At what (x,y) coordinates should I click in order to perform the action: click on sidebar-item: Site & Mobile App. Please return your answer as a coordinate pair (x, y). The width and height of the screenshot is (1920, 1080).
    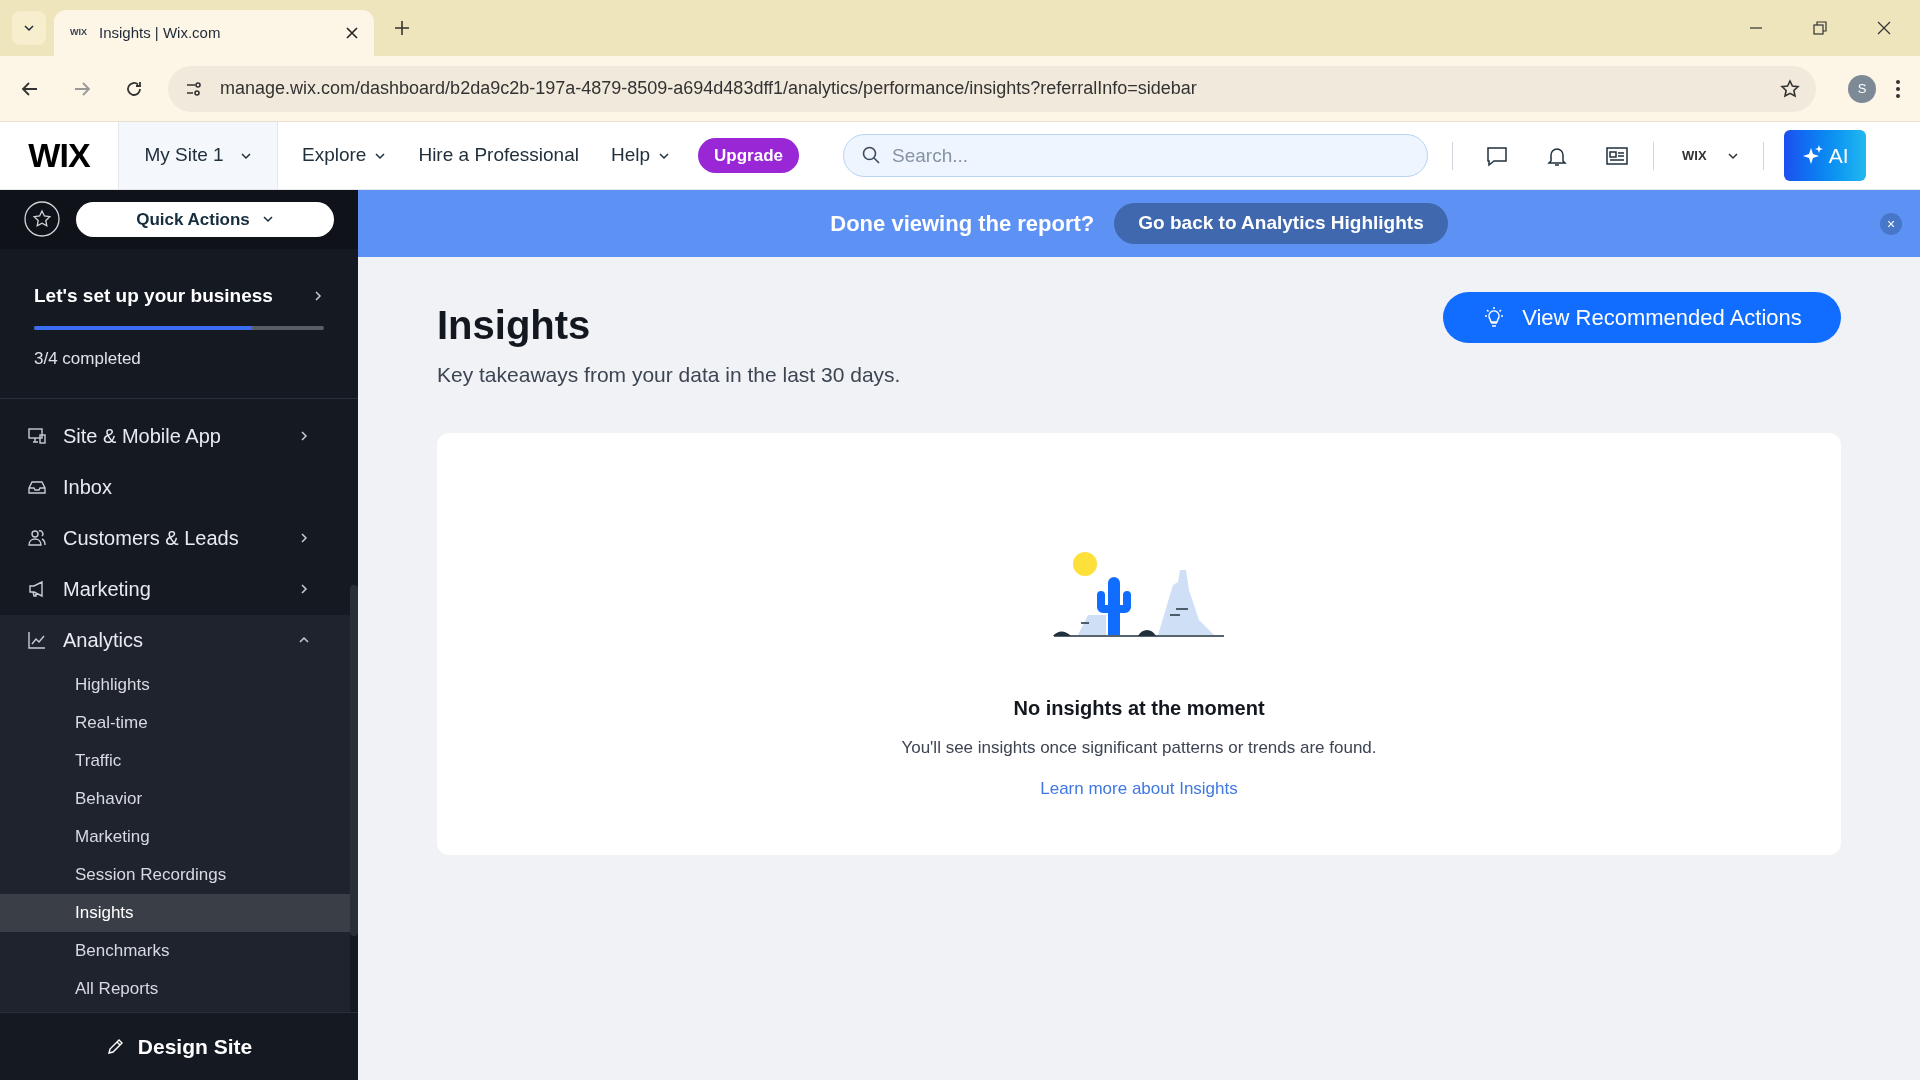
    Looking at the image, I should click on (175, 436).